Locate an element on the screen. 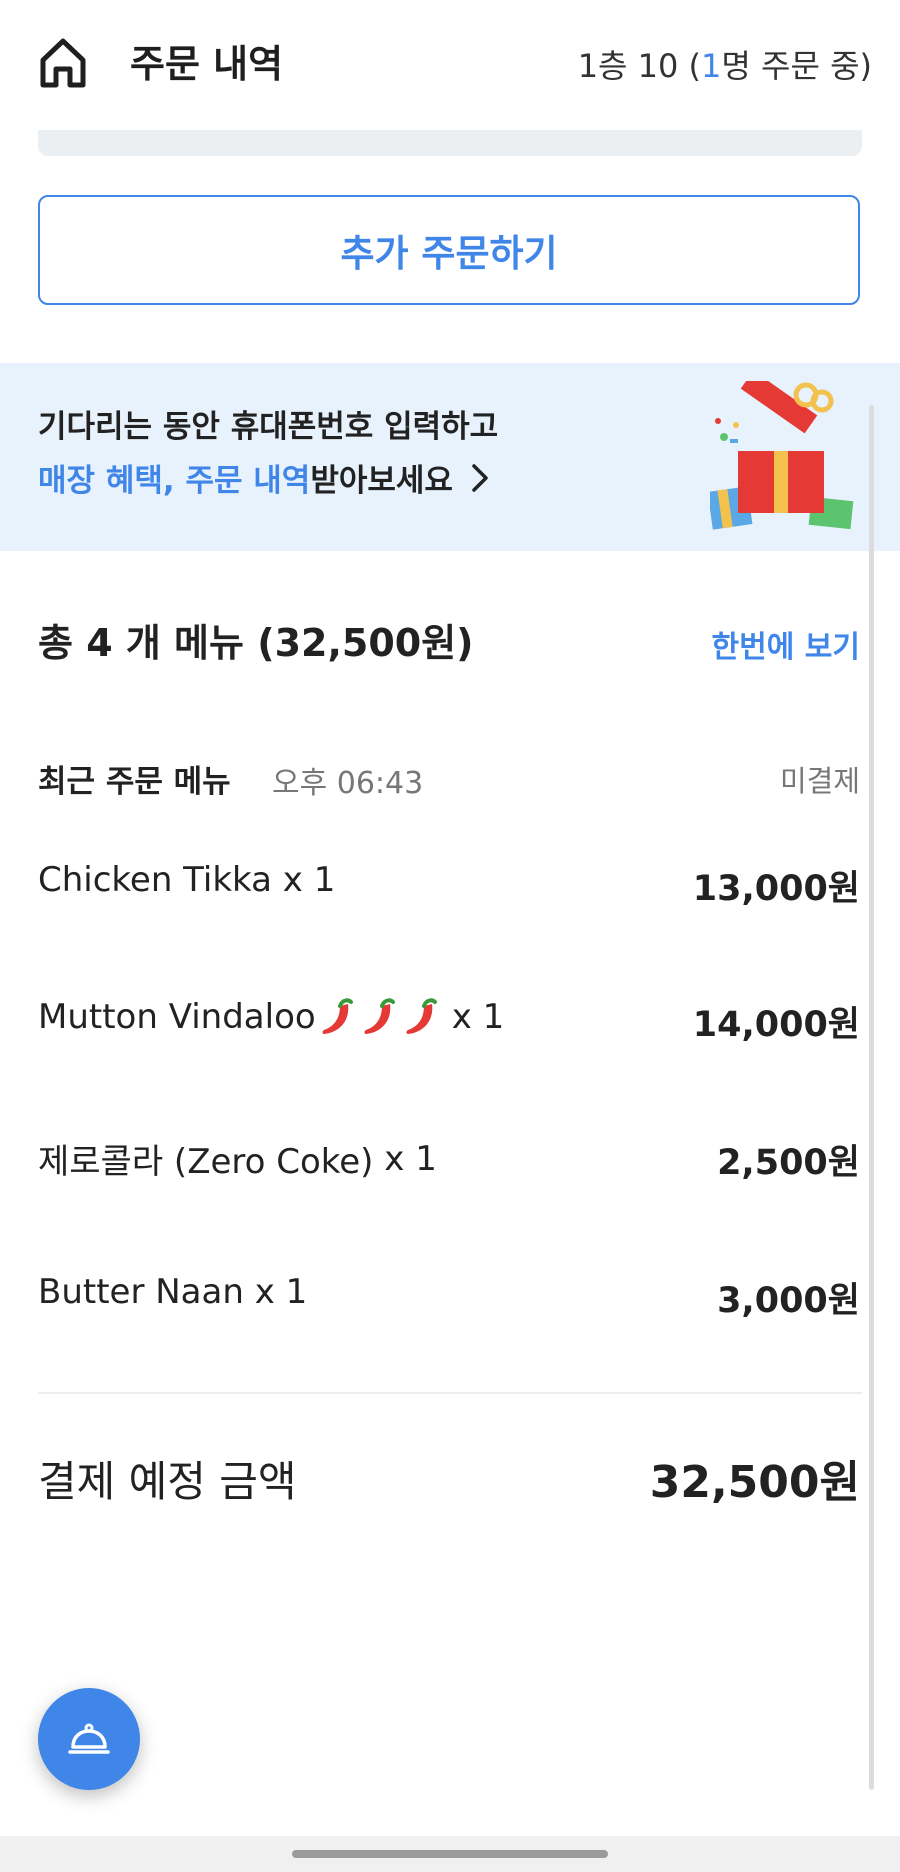 The height and width of the screenshot is (1872, 900). cloche-icon is located at coordinates (89, 1738).